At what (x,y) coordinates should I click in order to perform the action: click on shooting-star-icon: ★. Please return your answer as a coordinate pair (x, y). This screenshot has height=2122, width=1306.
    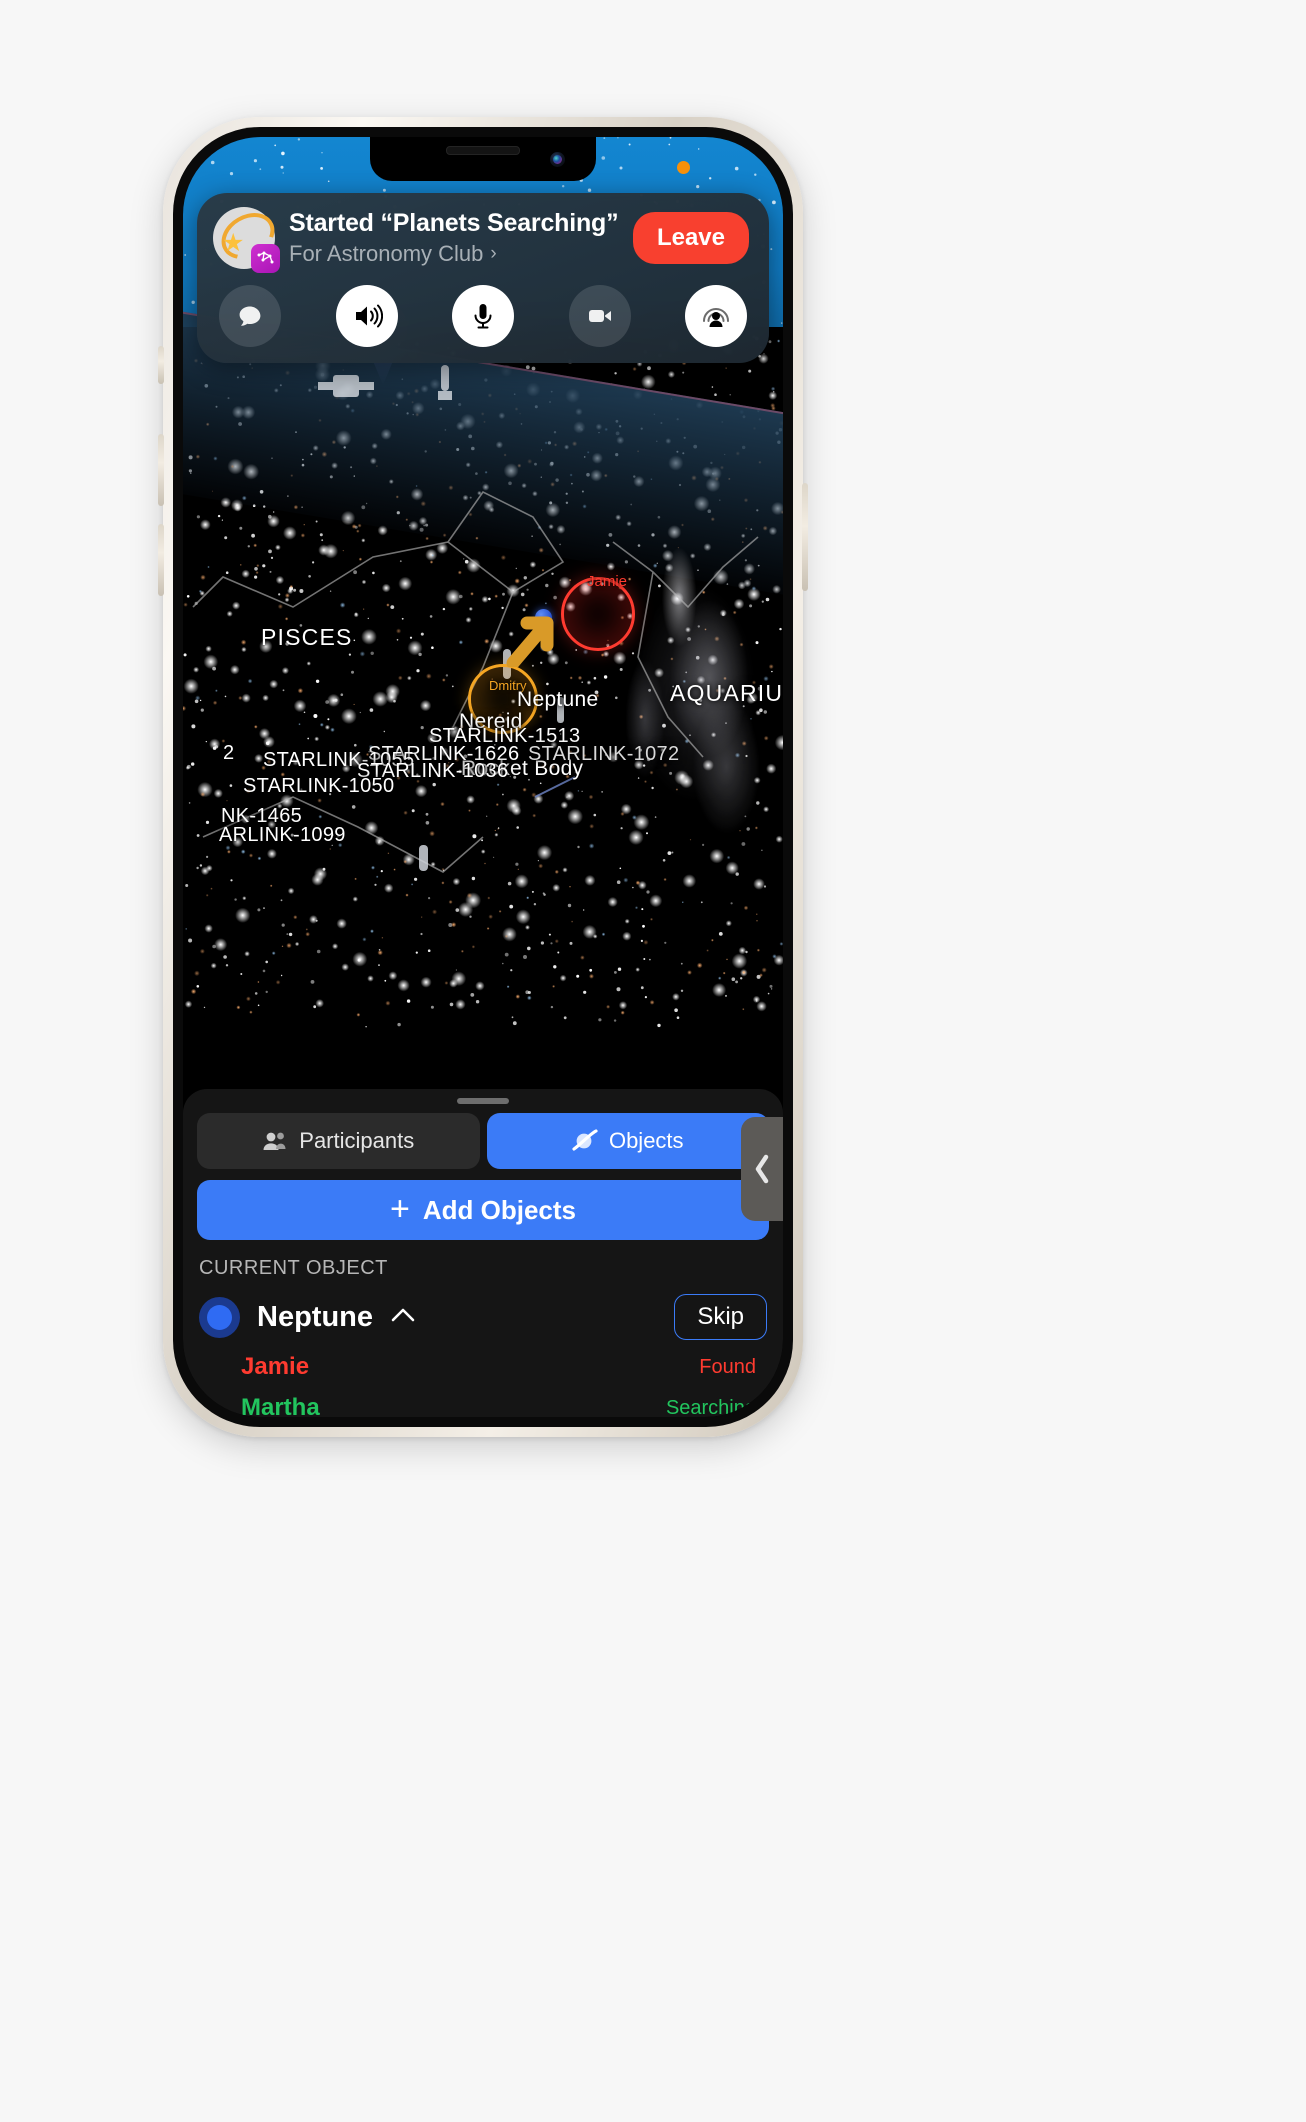
    Looking at the image, I should click on (233, 243).